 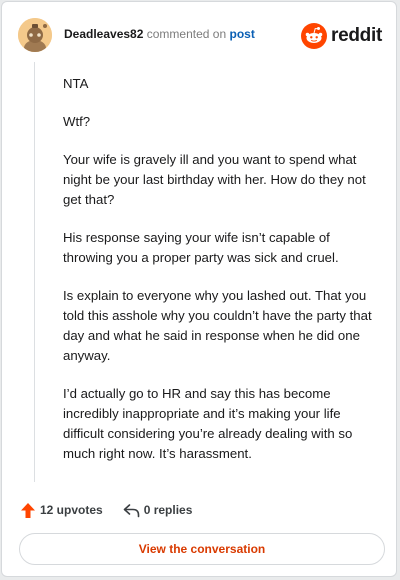 What do you see at coordinates (77, 121) in the screenshot?
I see `comment-paragraph: Wtf?` at bounding box center [77, 121].